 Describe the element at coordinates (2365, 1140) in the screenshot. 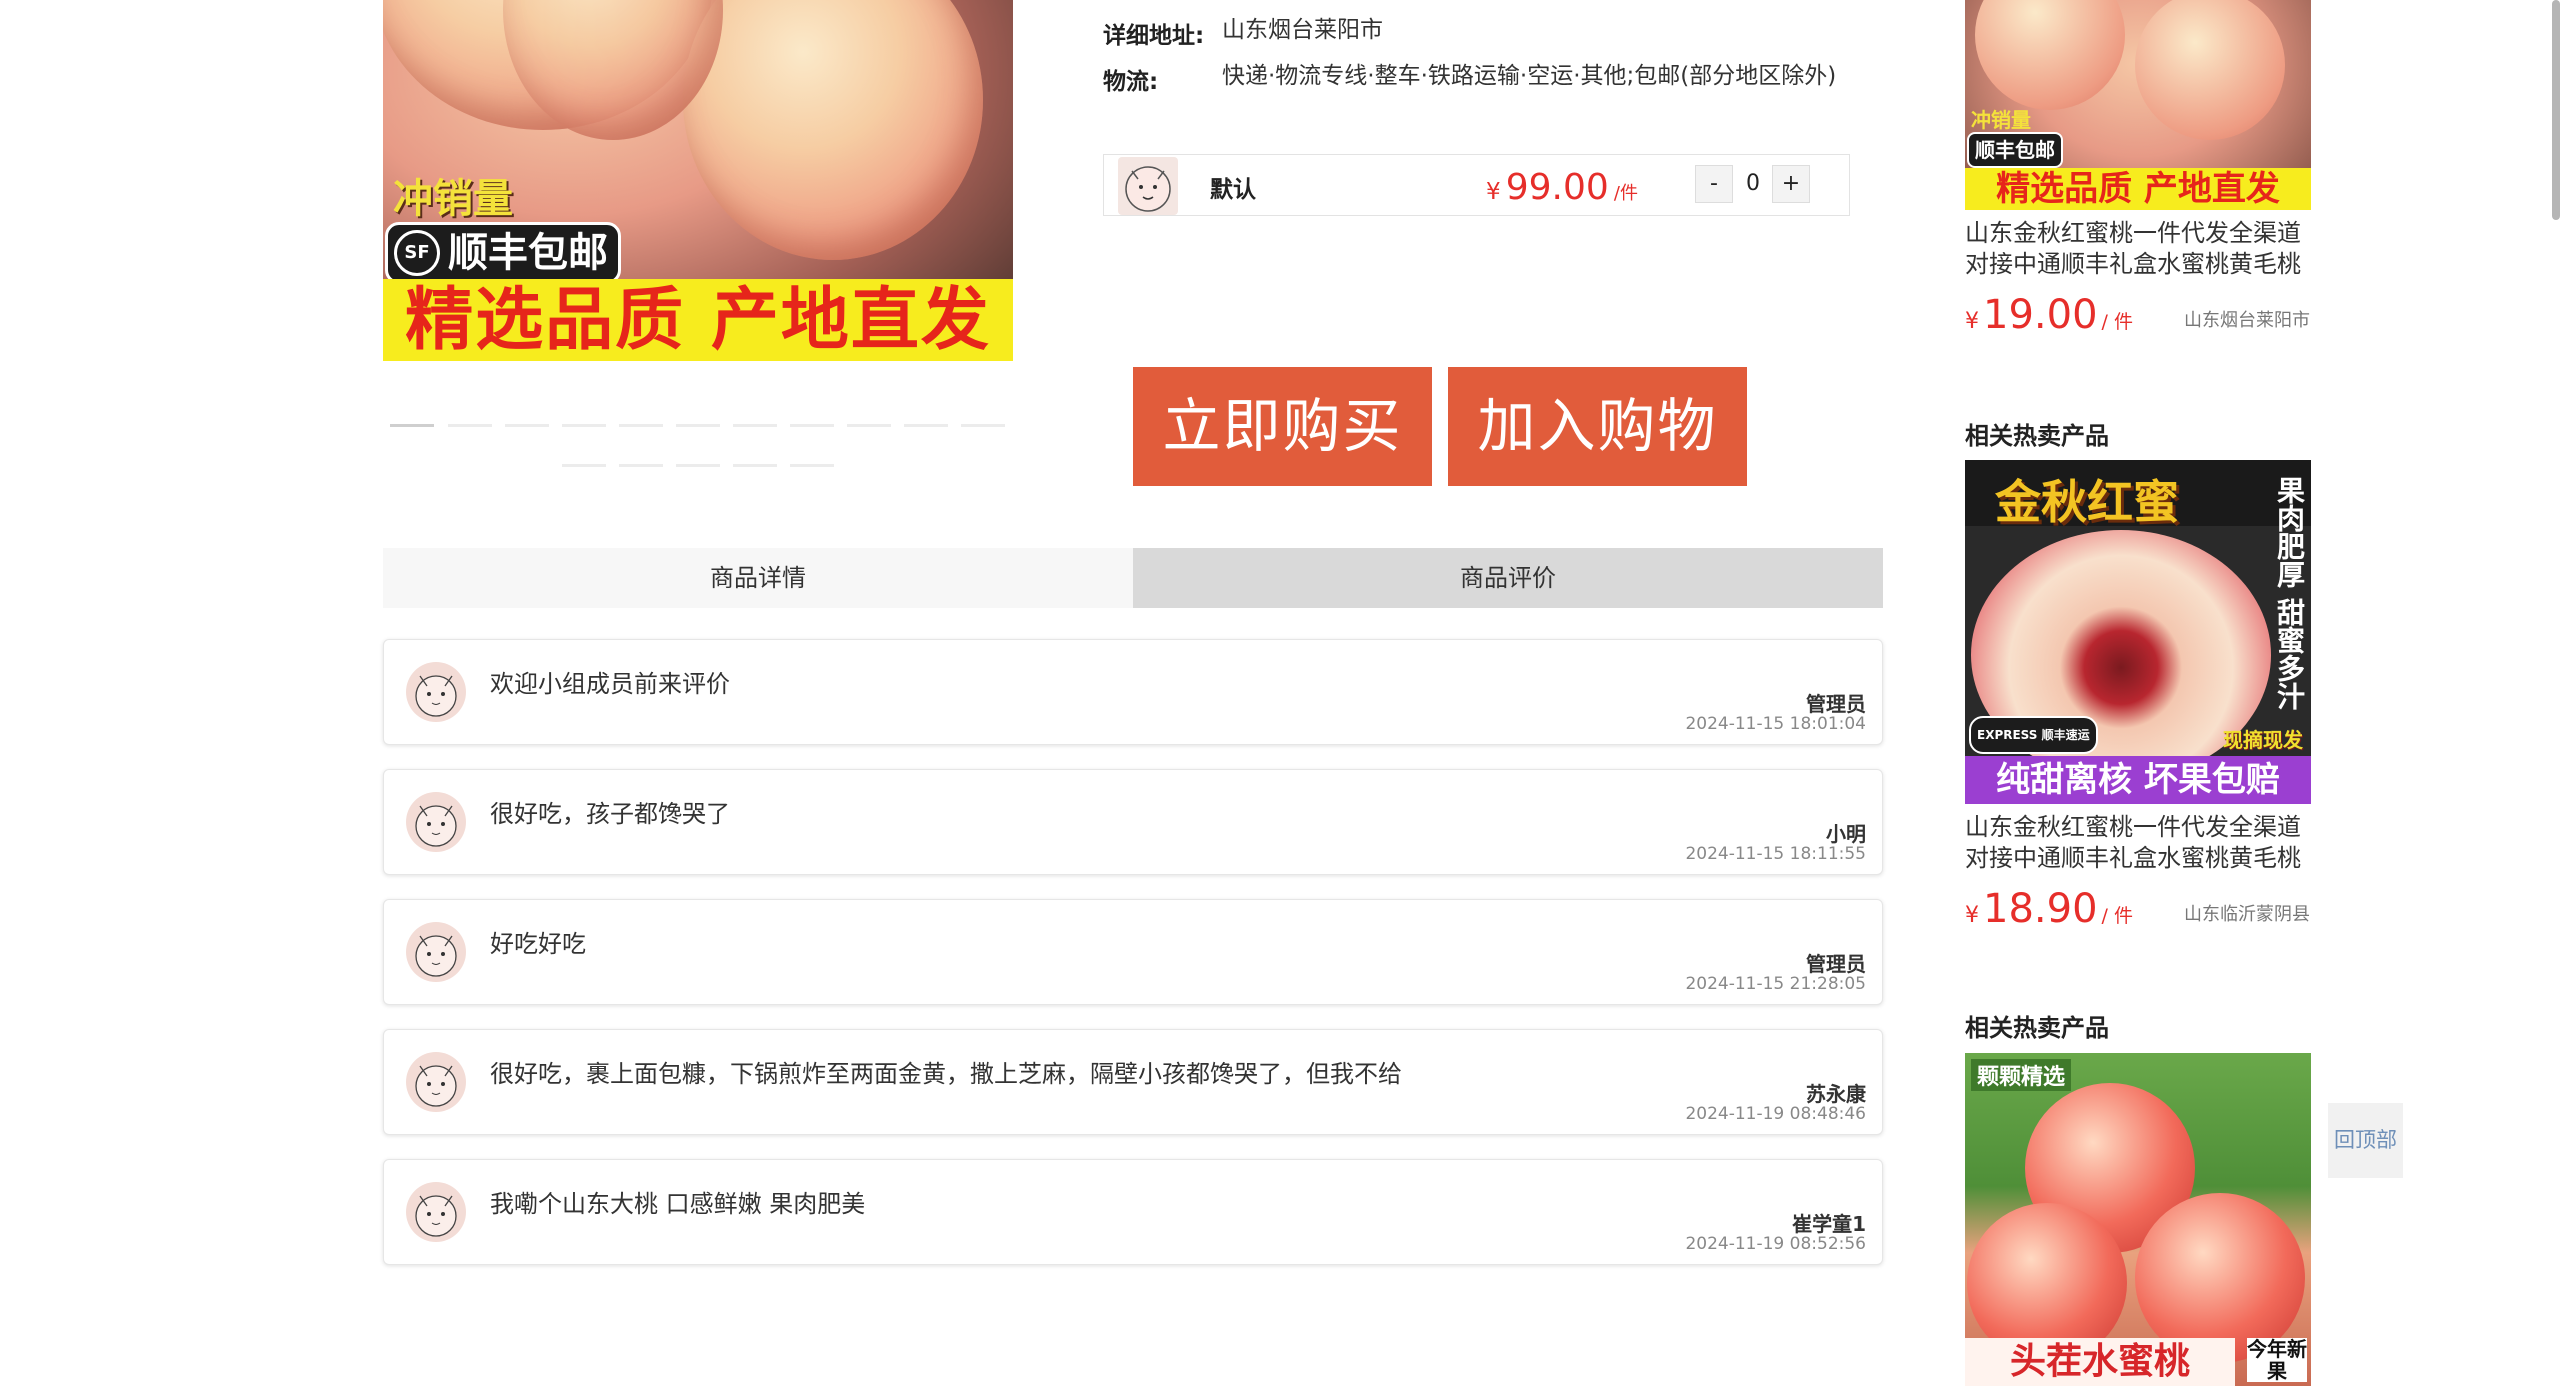

I see `back-to-top-button: 回顶部` at that location.